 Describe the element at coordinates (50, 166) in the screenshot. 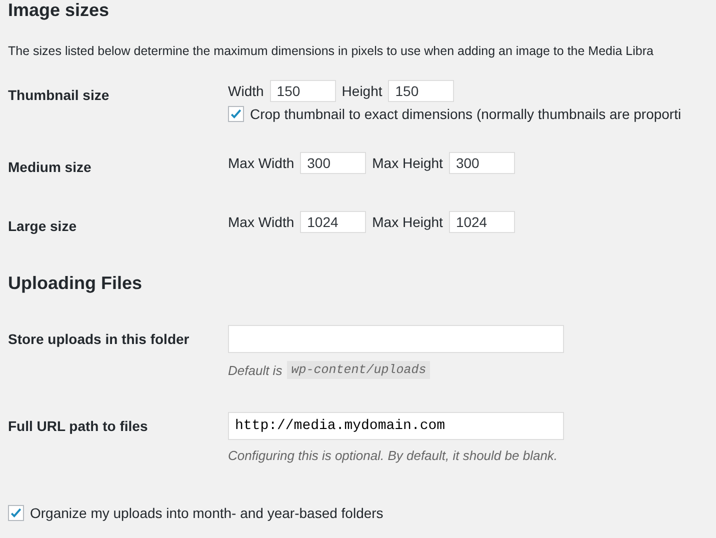

I see `setting-label: Medium size` at that location.